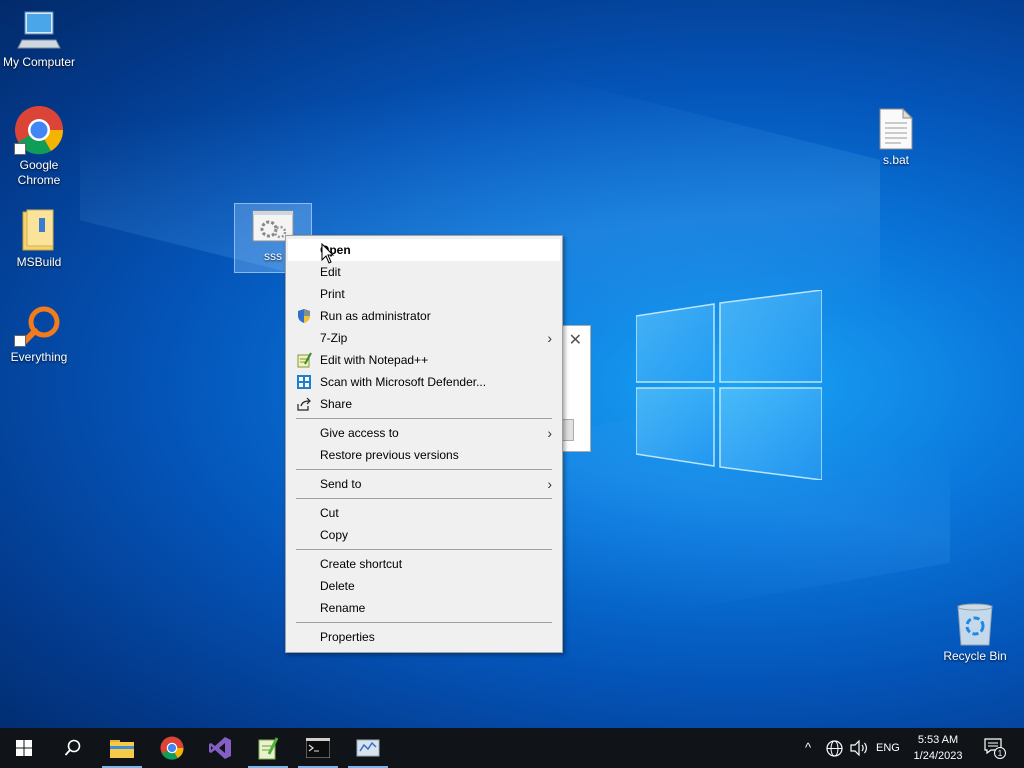 This screenshot has height=768, width=1024. Describe the element at coordinates (424, 484) in the screenshot. I see `menu-item-send-to: Send to ›` at that location.